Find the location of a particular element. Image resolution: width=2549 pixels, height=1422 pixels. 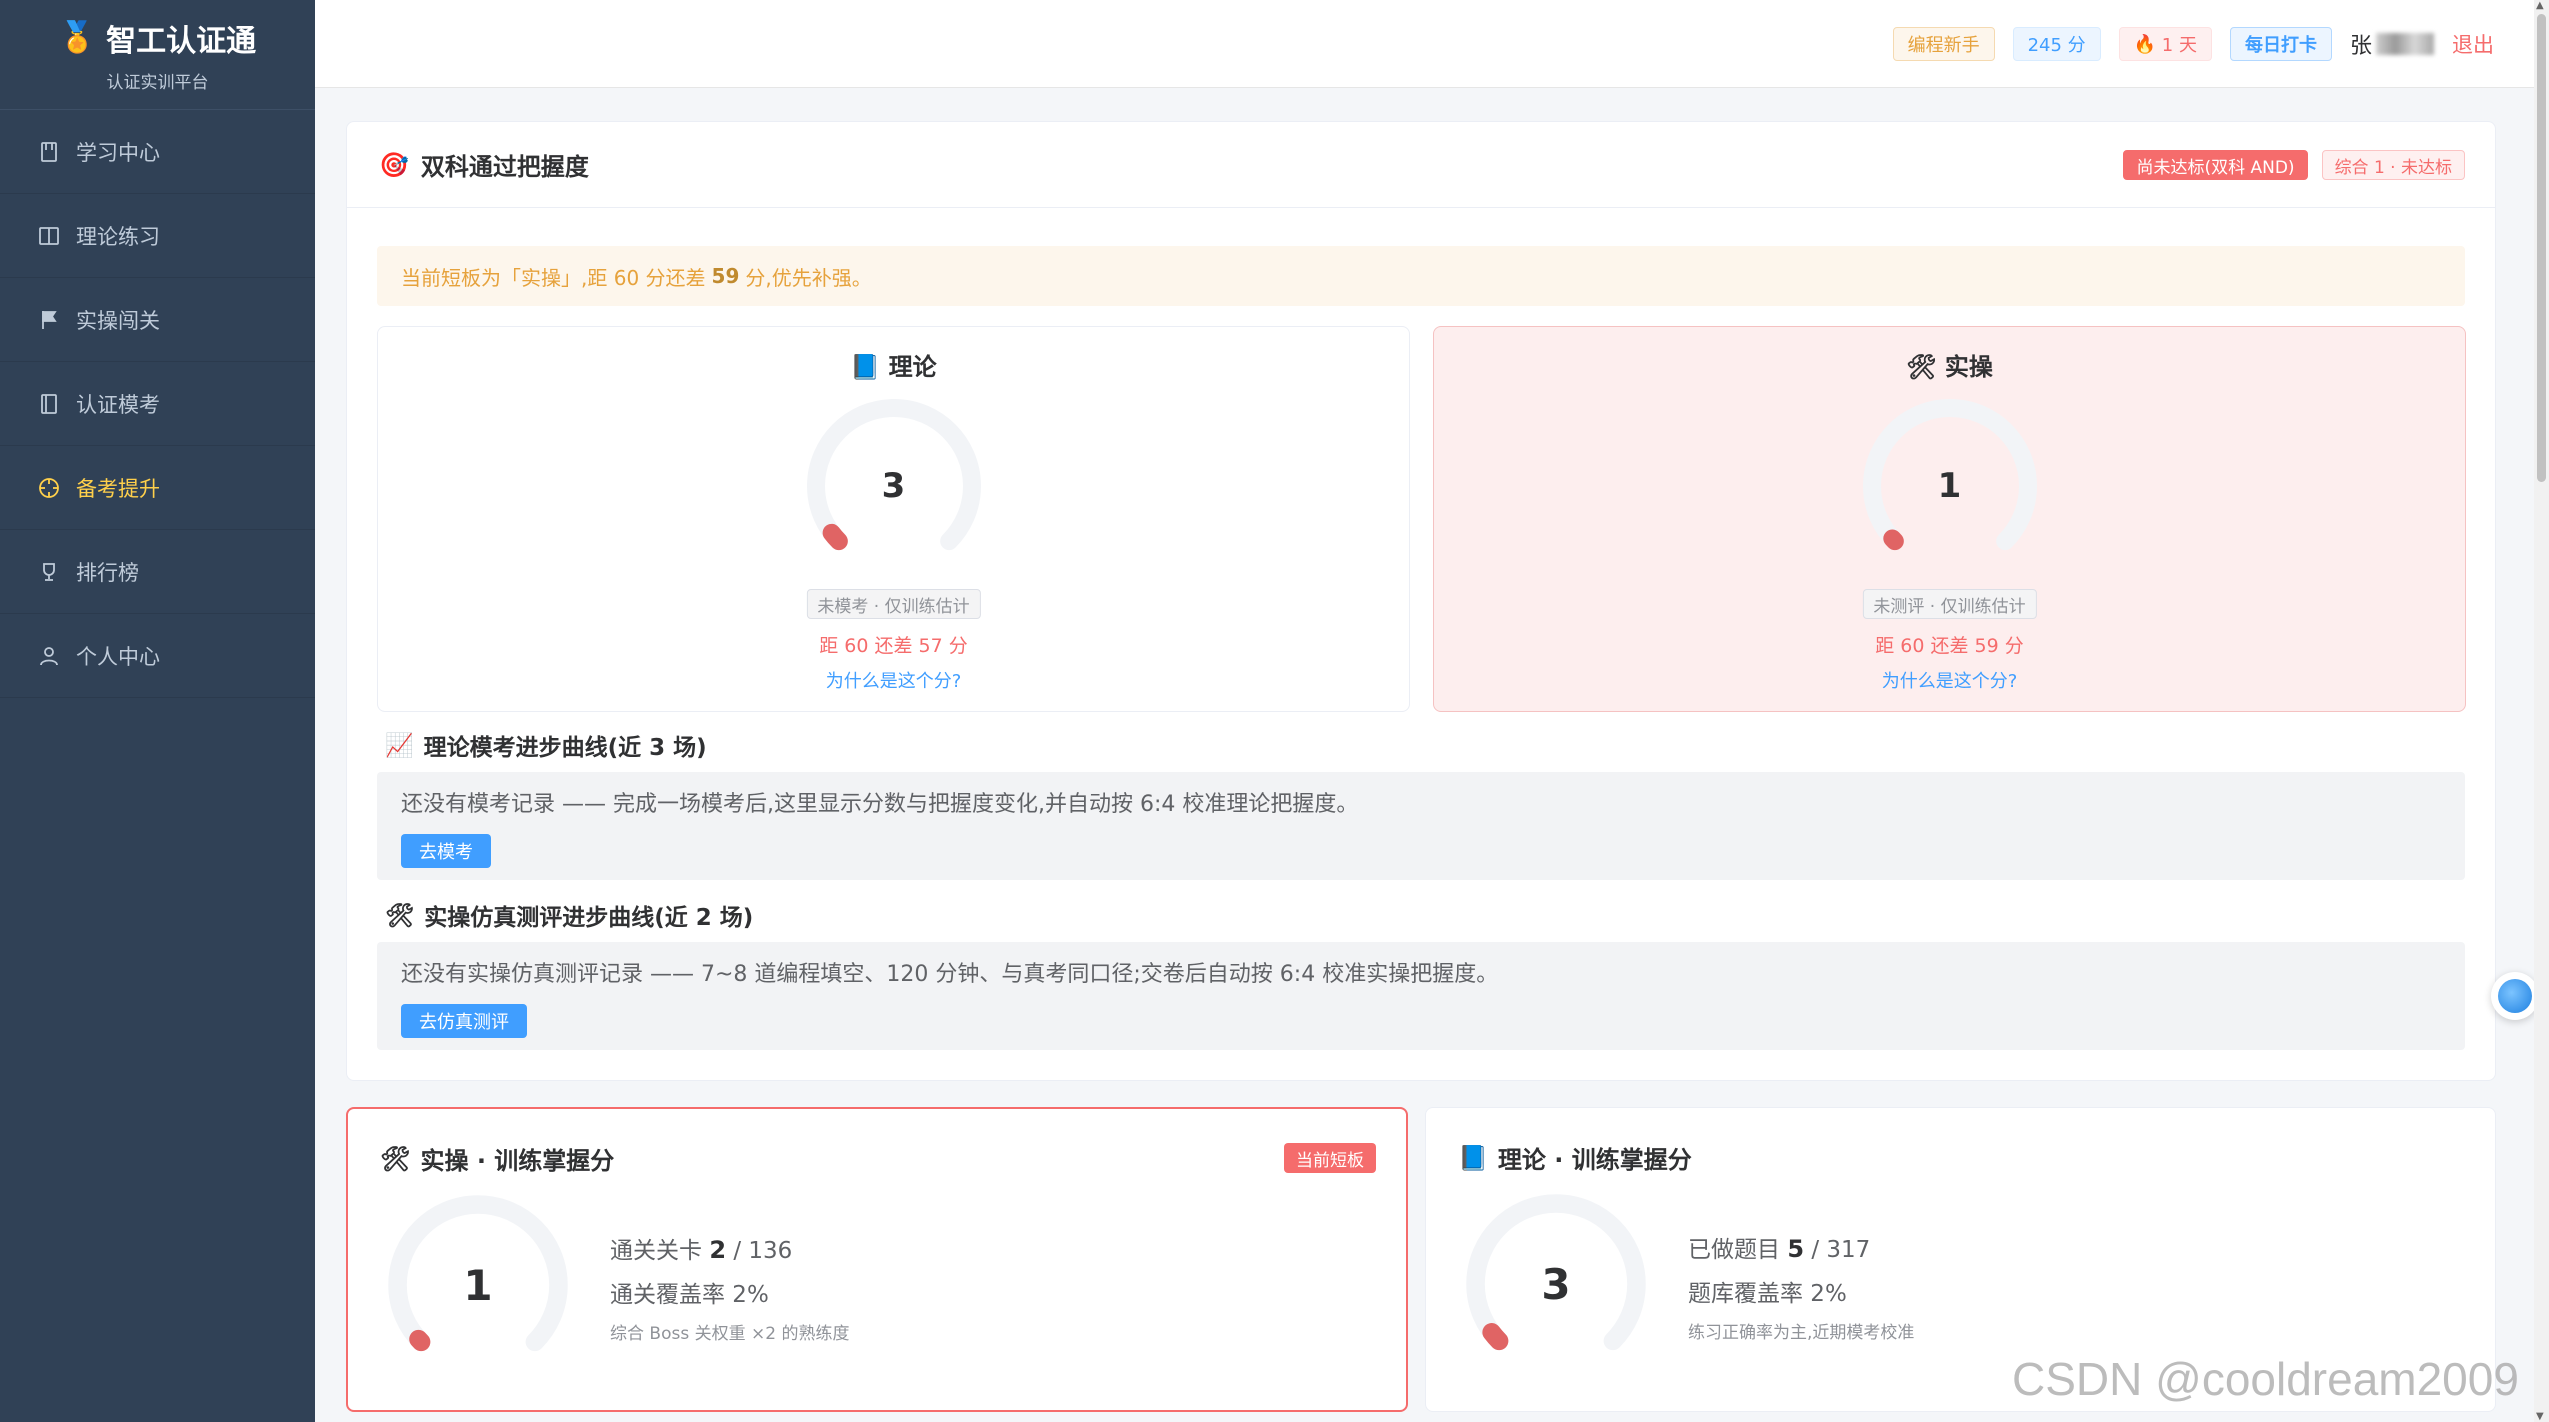

sidebar-item-label: 备考提升 is located at coordinates (118, 488).